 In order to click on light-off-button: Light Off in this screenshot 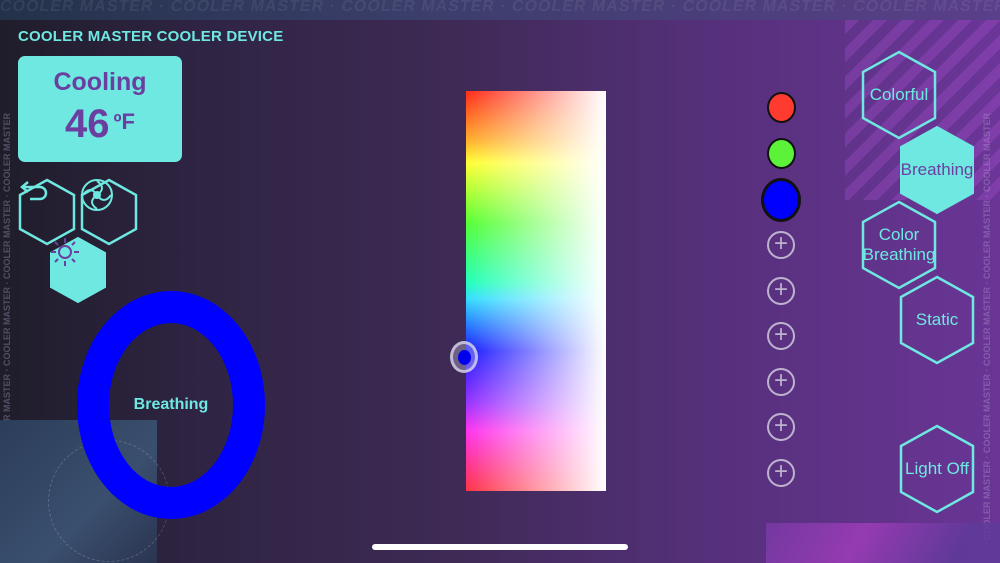, I will do `click(937, 469)`.